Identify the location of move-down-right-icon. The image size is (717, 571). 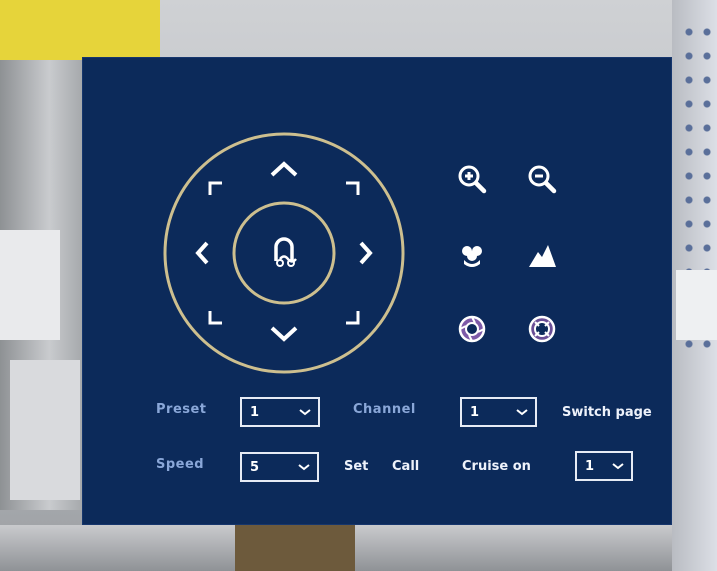
(353, 318).